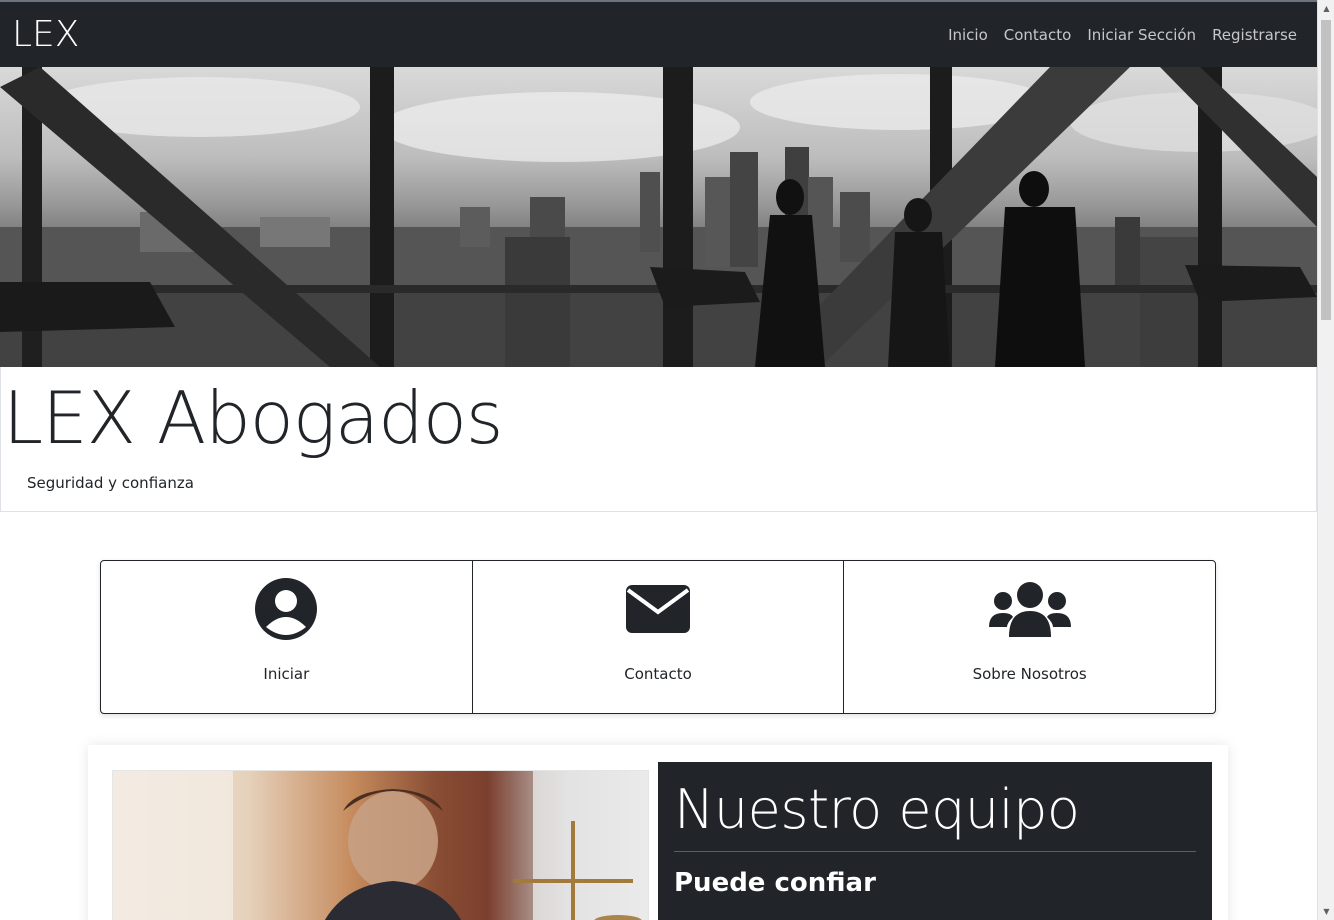  I want to click on team-title: Nuestro equipo, so click(877, 809).